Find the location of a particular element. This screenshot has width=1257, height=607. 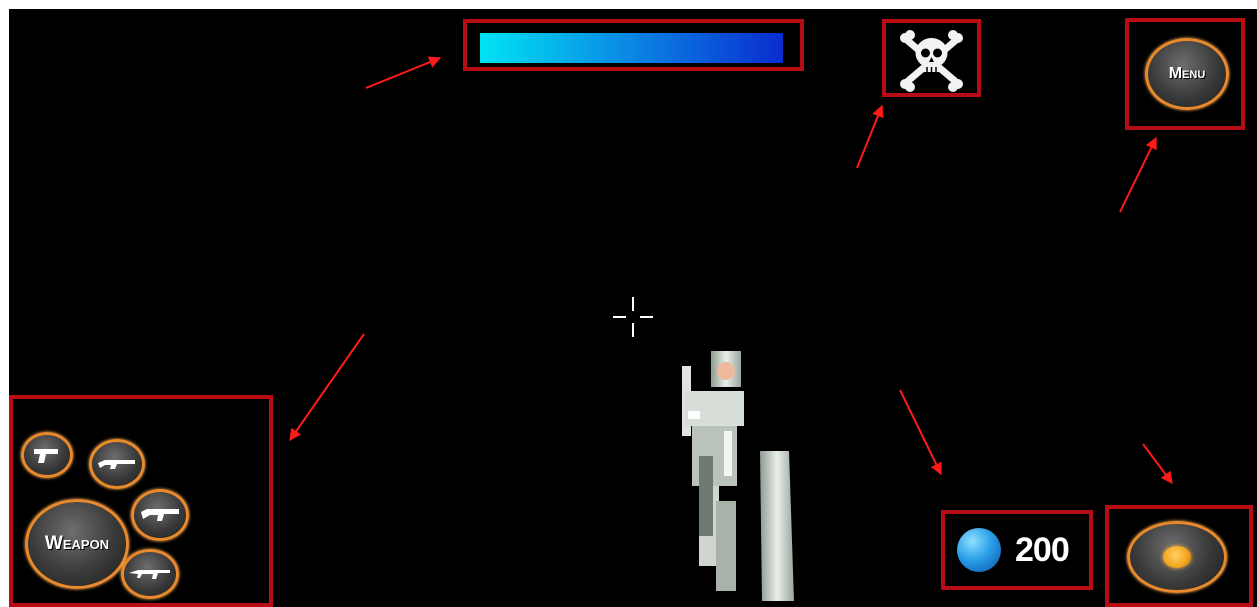

statue-energy-bar is located at coordinates (631, 48).